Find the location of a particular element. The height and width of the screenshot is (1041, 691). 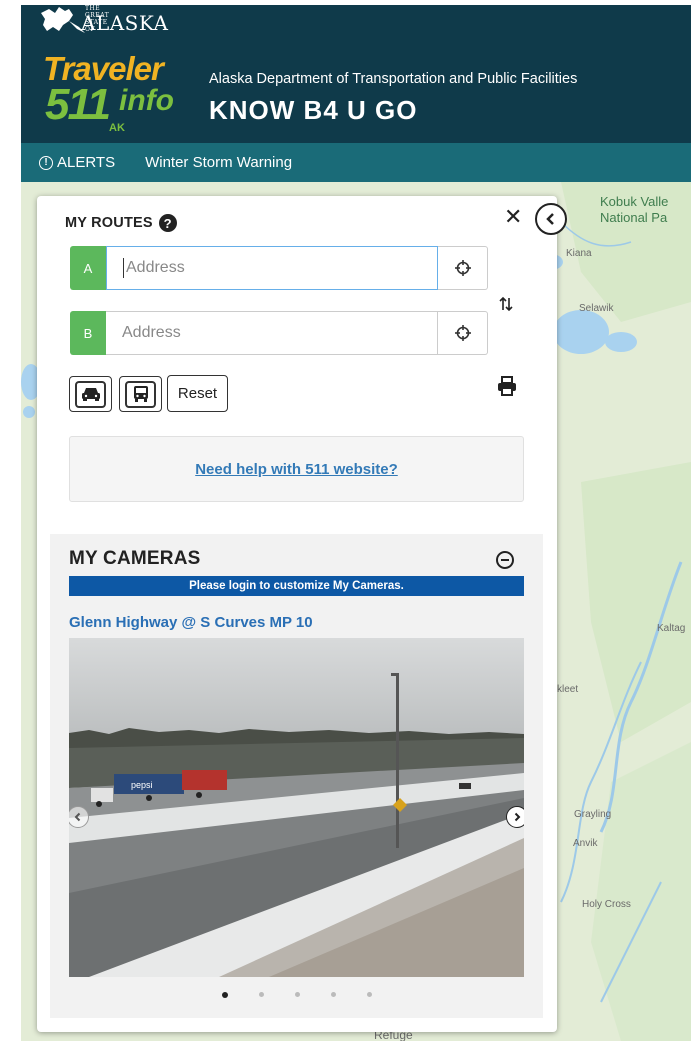

map-label-selawik: Selawik is located at coordinates (596, 308).